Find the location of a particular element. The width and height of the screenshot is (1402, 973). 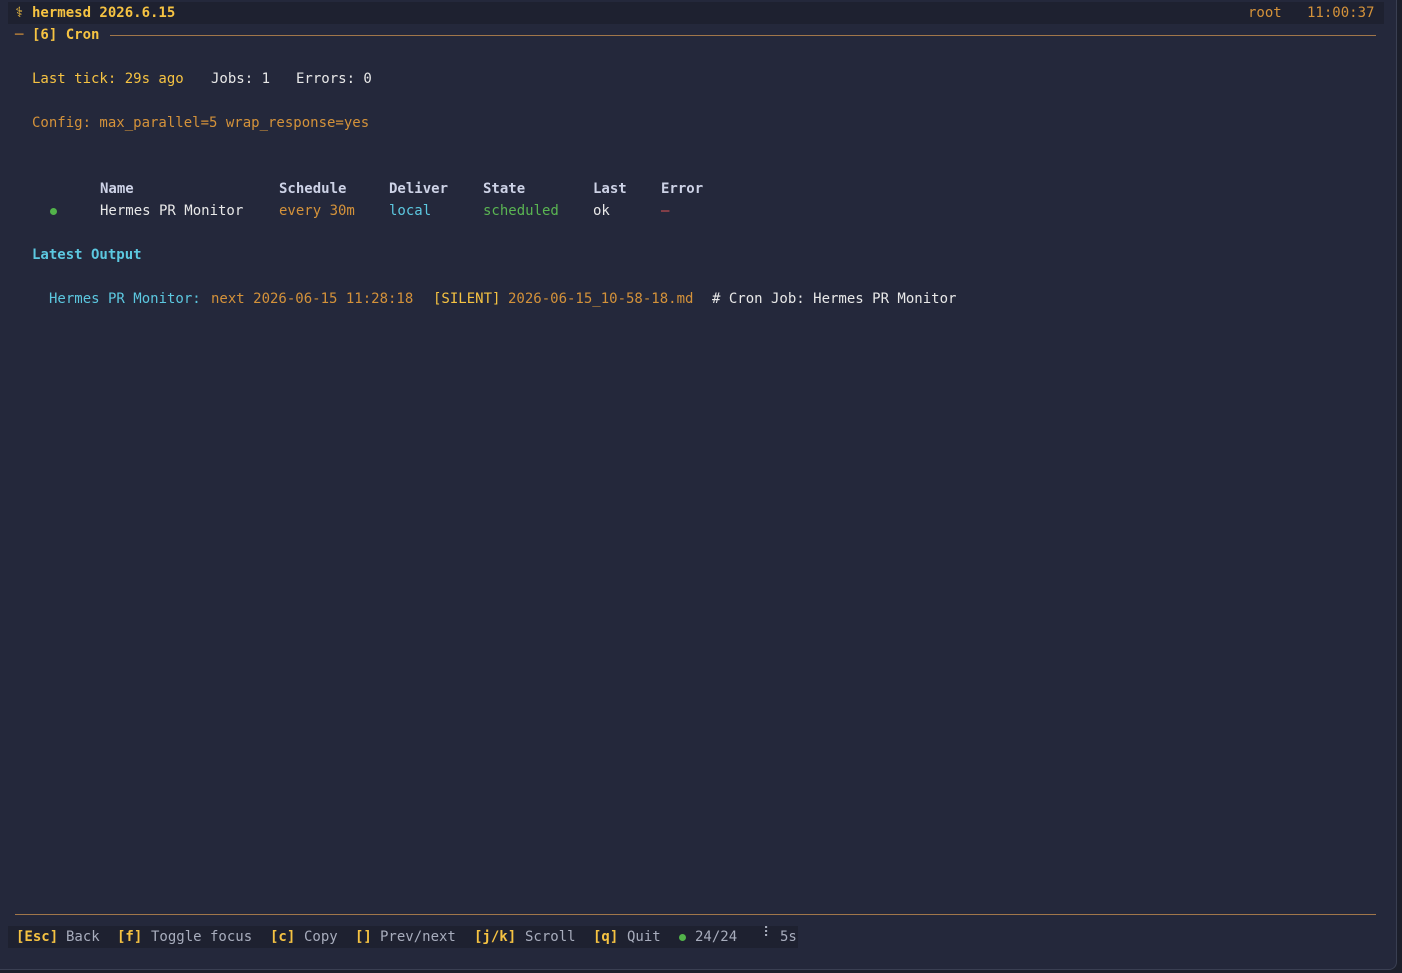

c-key: [c] is located at coordinates (283, 937).